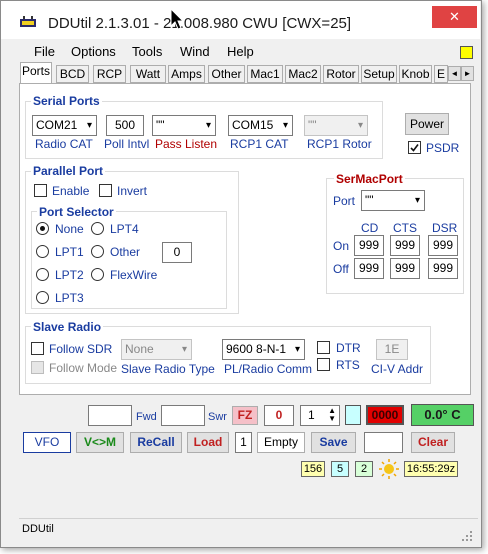  I want to click on tab-mac1: Mac1, so click(265, 74).